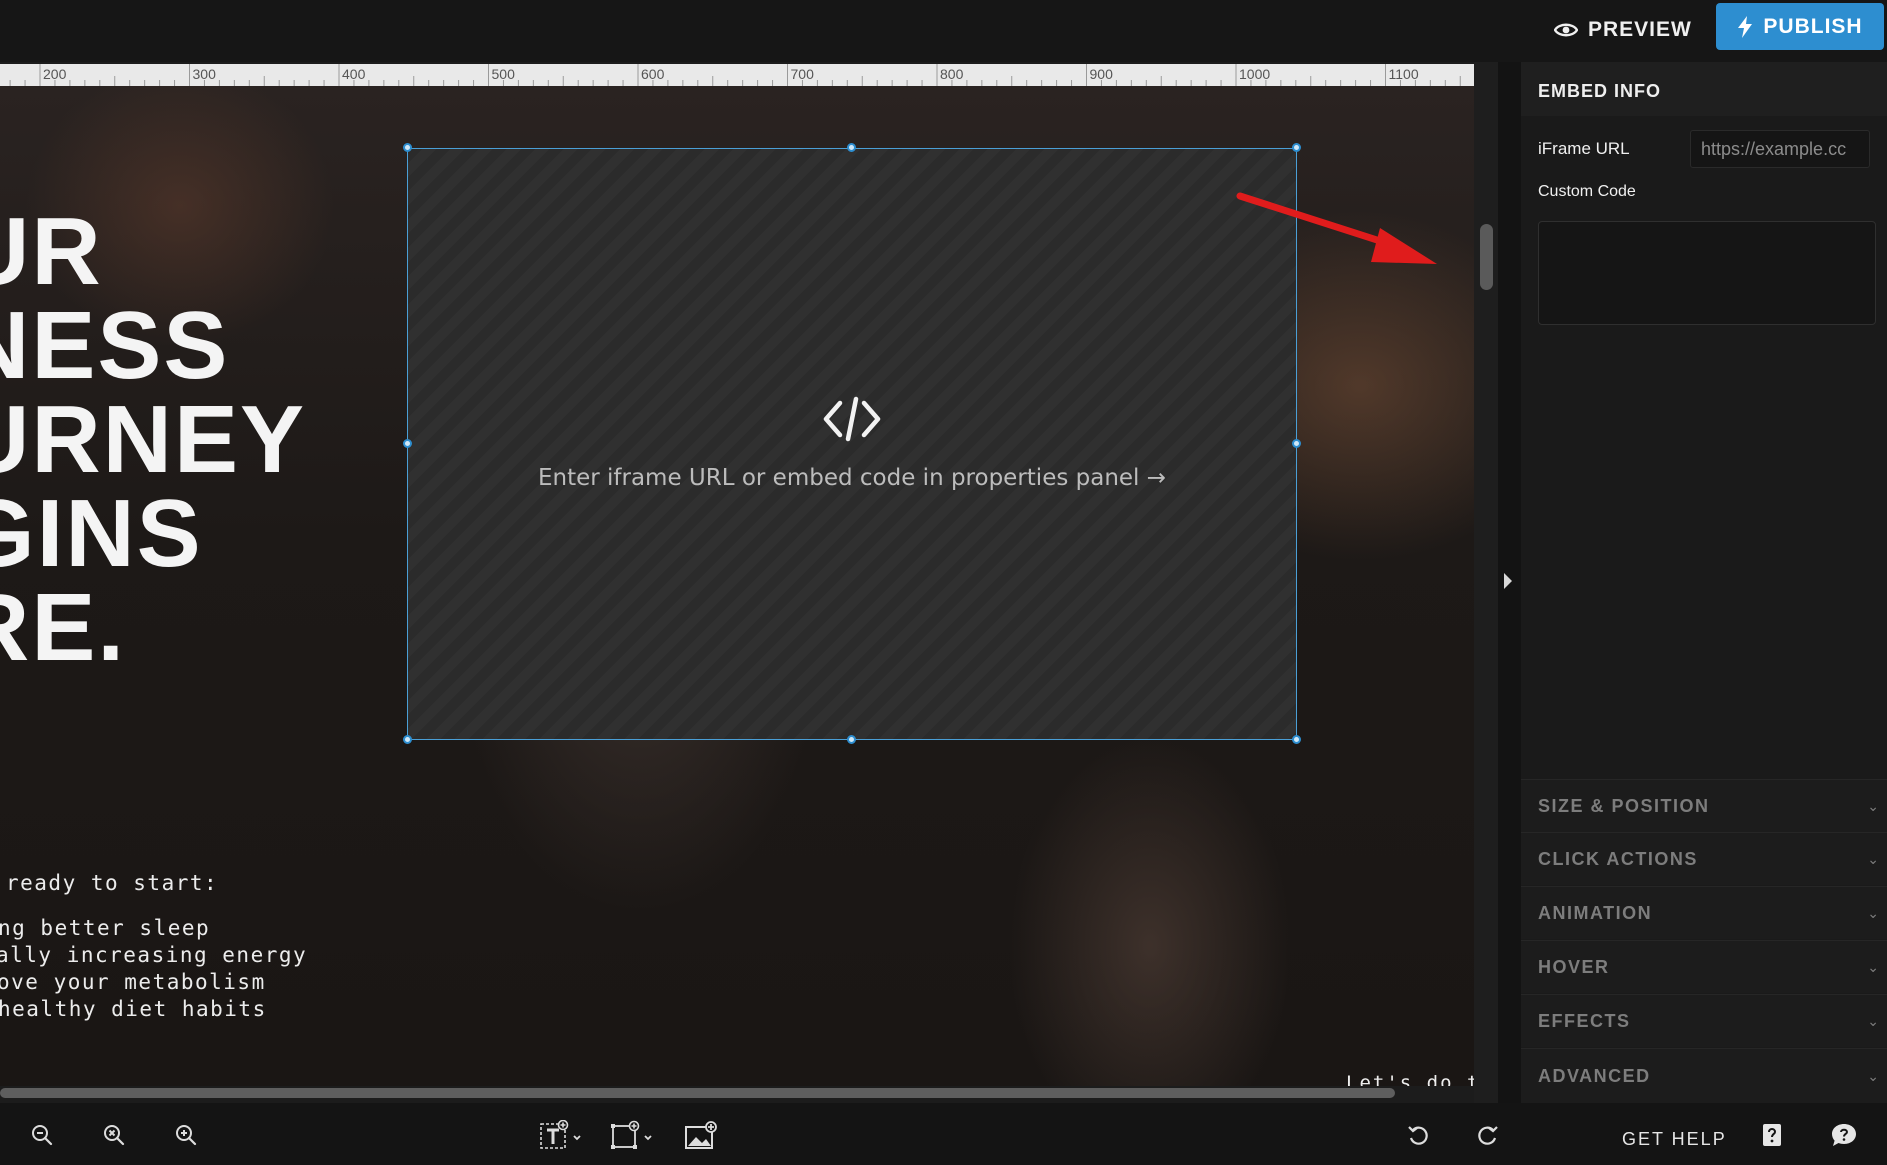 This screenshot has width=1887, height=1165. Describe the element at coordinates (1704, 912) in the screenshot. I see `section-animation: ANIMATION ⌄` at that location.